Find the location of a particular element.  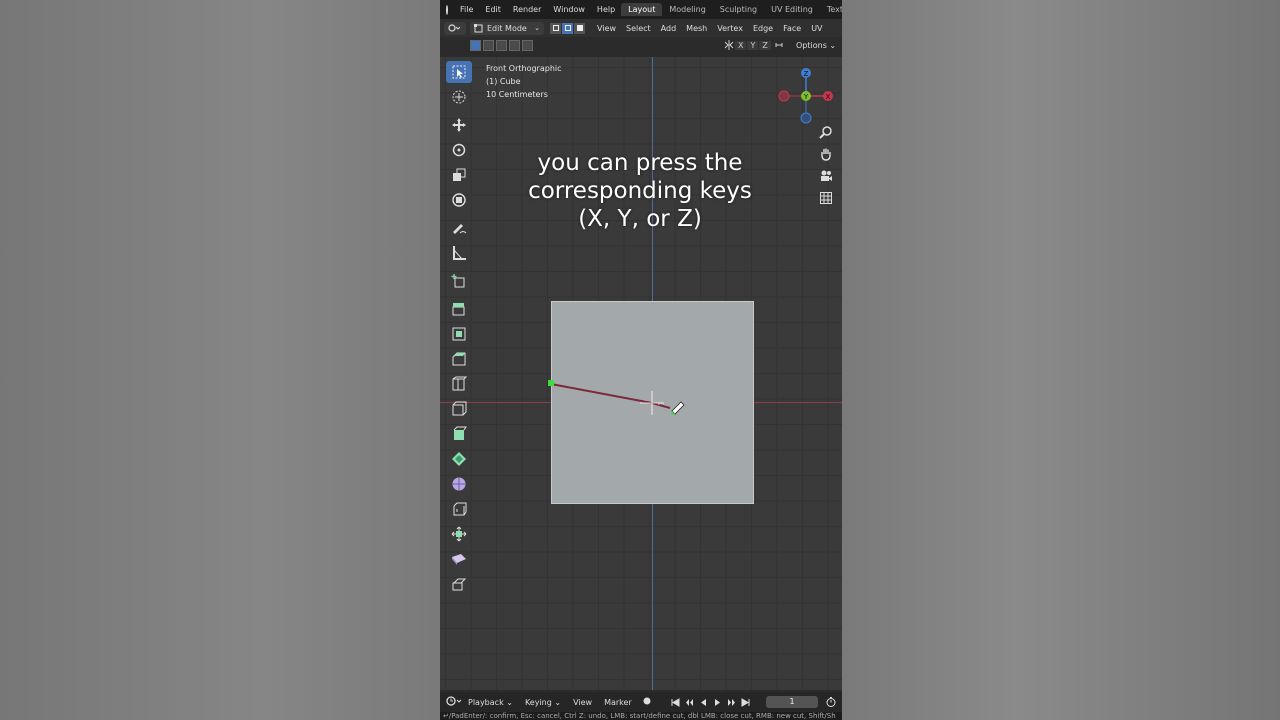

tool-add-cube is located at coordinates (459, 281).